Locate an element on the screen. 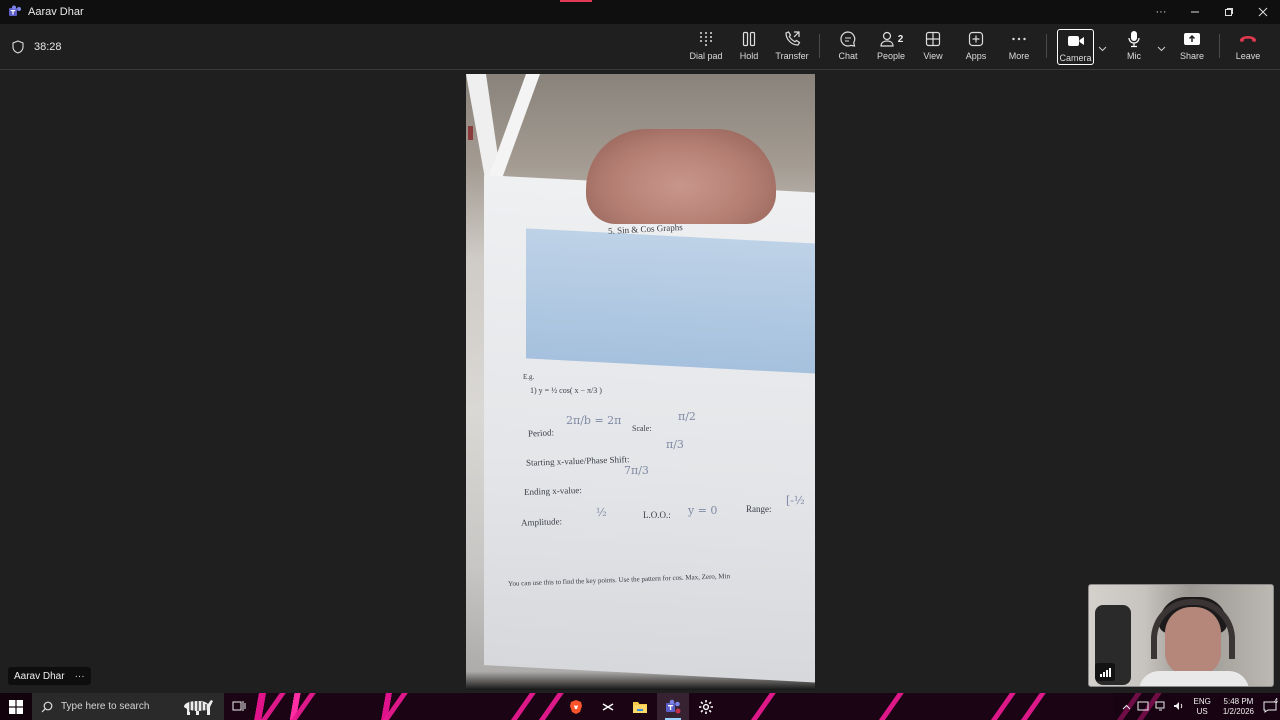  view-button: View is located at coordinates (933, 47).